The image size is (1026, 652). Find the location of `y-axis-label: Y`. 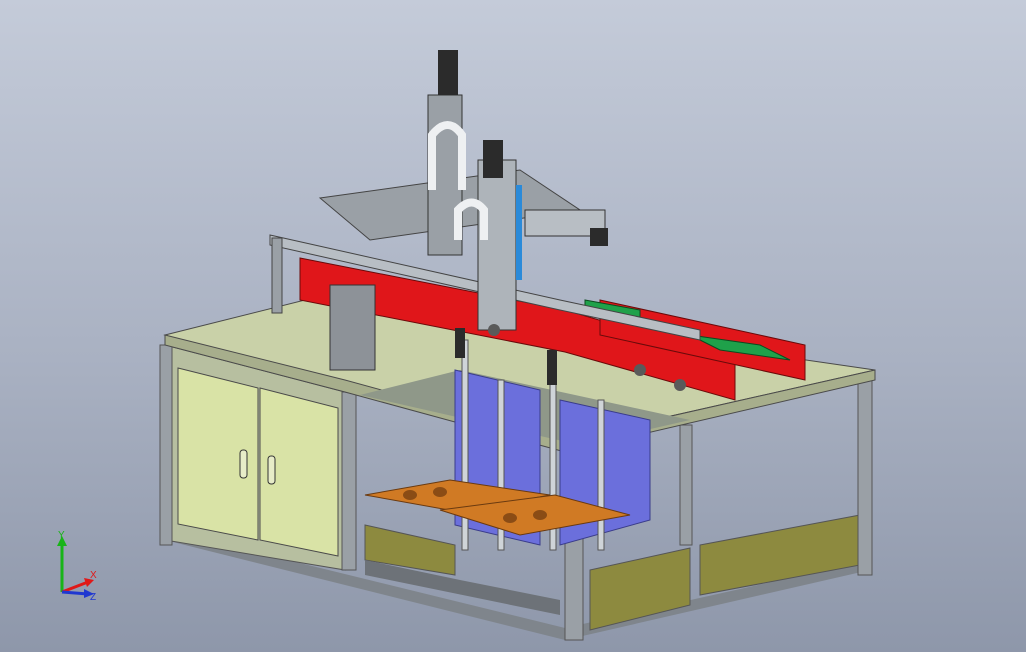

y-axis-label: Y is located at coordinates (61, 535).